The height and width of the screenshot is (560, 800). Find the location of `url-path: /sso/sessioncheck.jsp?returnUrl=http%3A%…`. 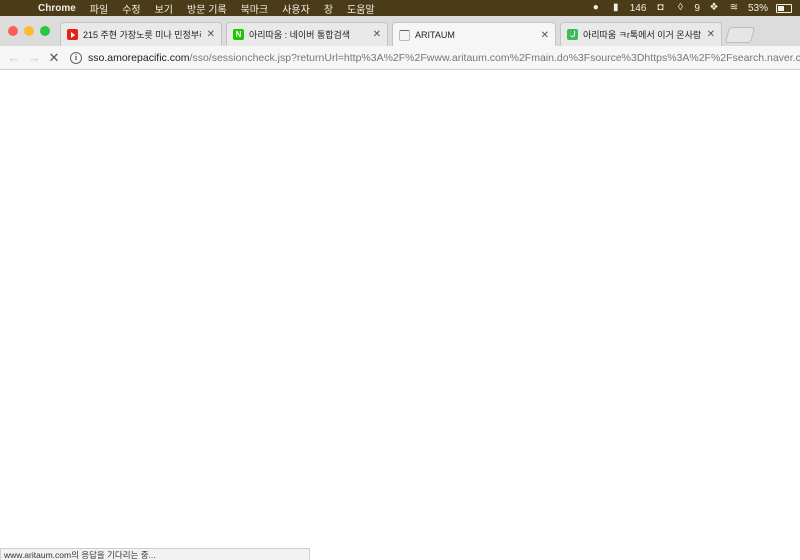

url-path: /sso/sessioncheck.jsp?returnUrl=http%3A%… is located at coordinates (494, 57).